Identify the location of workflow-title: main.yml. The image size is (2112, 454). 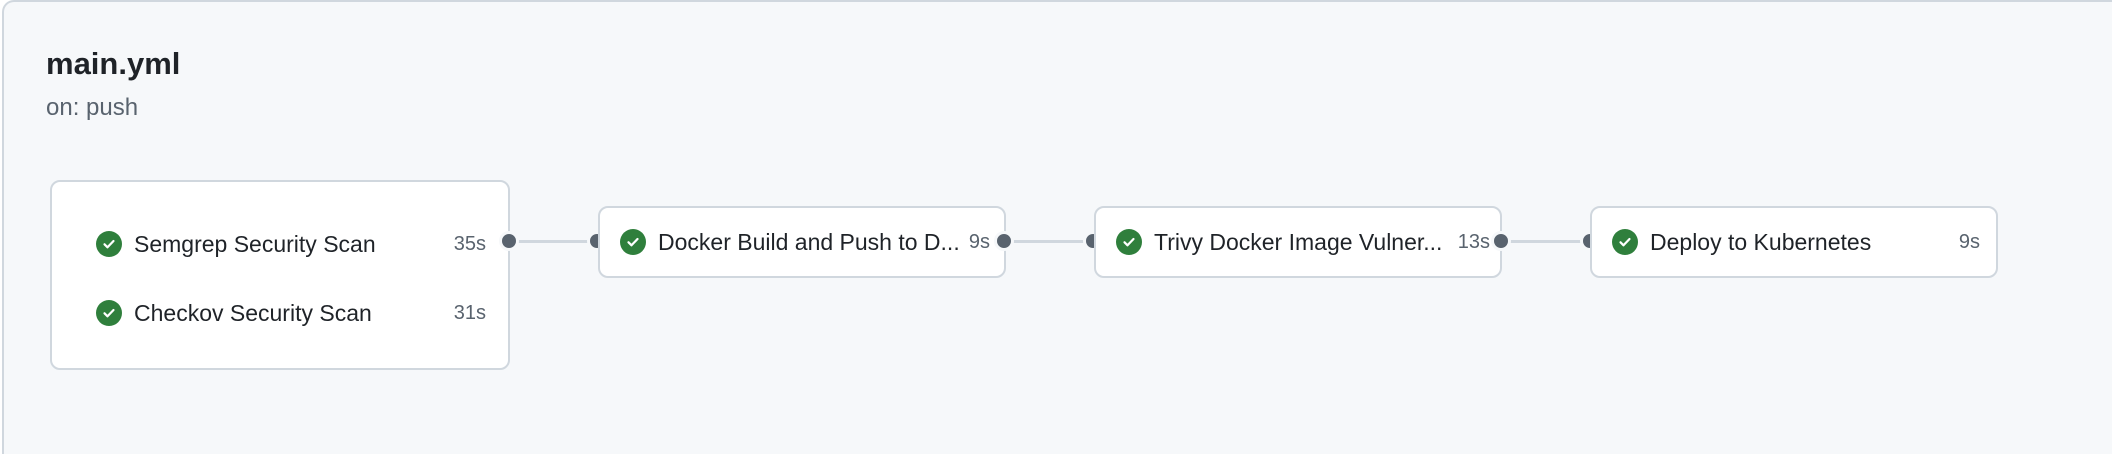
(113, 64).